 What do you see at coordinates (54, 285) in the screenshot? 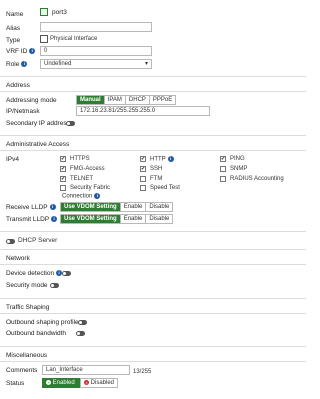
I see `security-mode-toggle` at bounding box center [54, 285].